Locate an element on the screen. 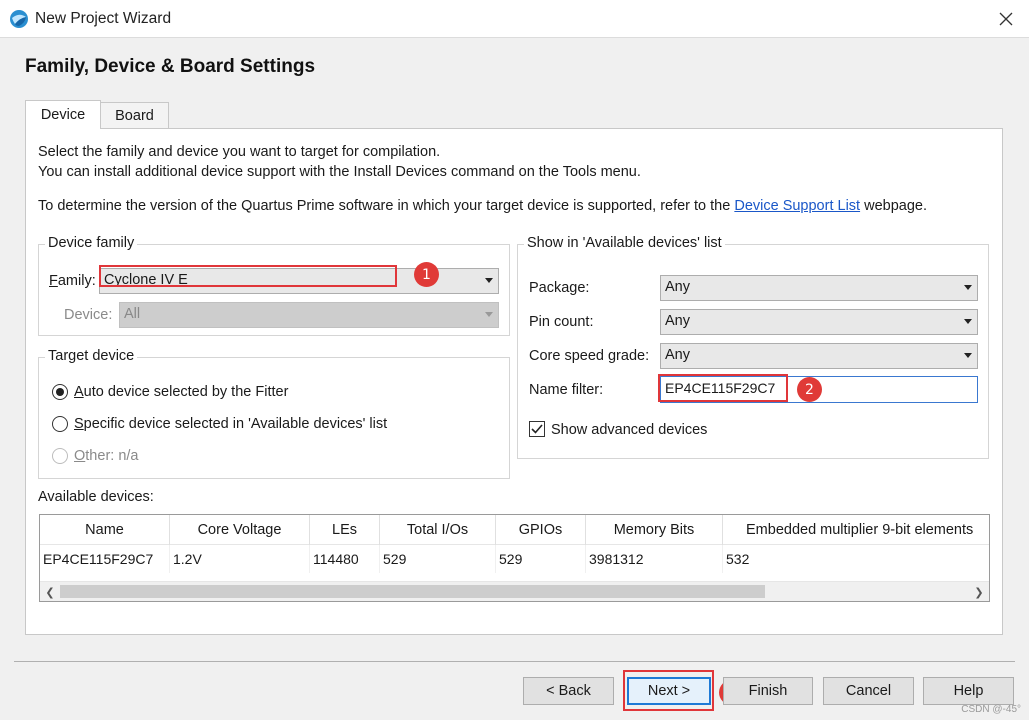  column-header-memory-bits: Memory Bits is located at coordinates (654, 530).